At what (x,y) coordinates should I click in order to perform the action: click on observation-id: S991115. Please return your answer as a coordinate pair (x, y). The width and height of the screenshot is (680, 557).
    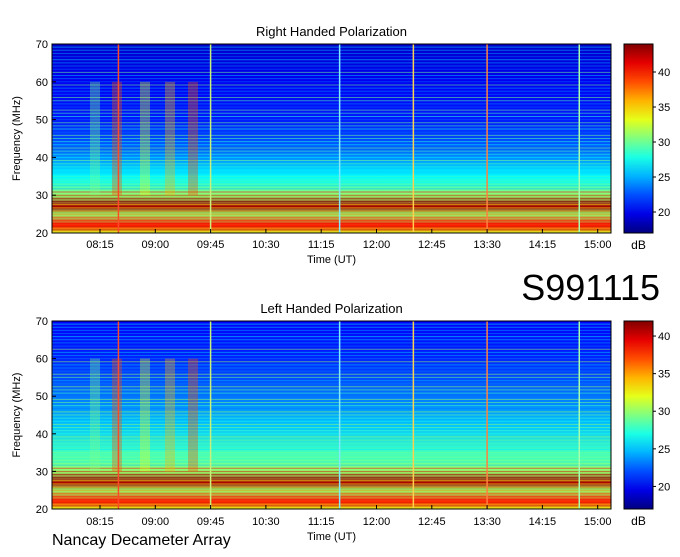
    Looking at the image, I should click on (590, 287).